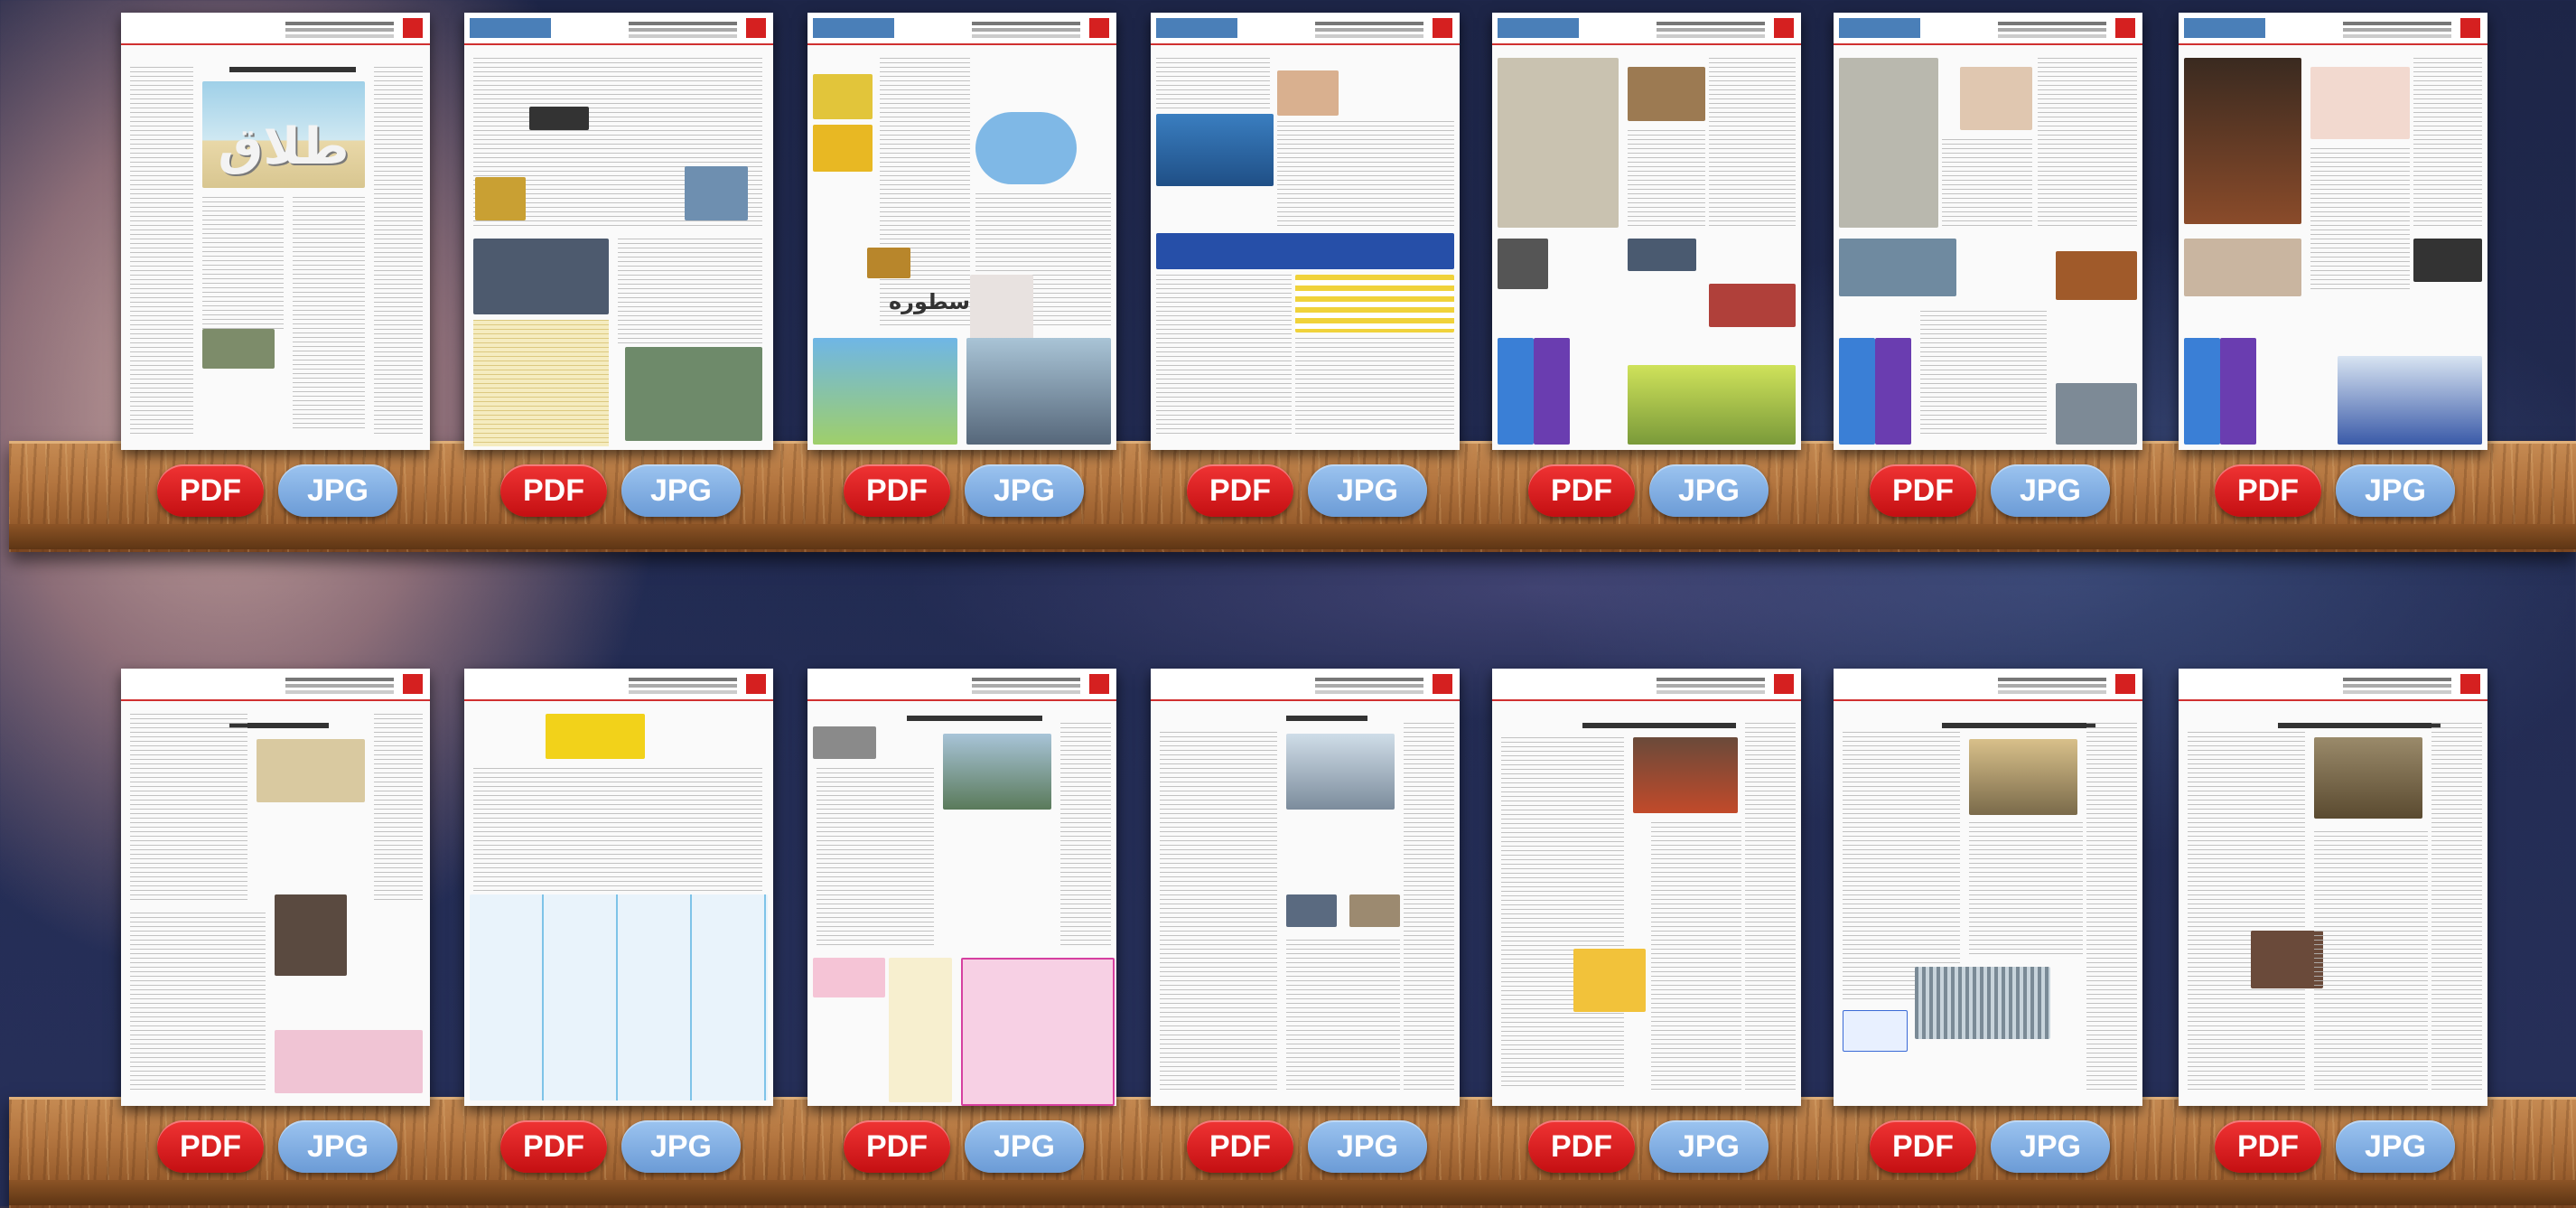 The height and width of the screenshot is (1208, 2576). I want to click on newspaper-page-1: طلاق, so click(275, 231).